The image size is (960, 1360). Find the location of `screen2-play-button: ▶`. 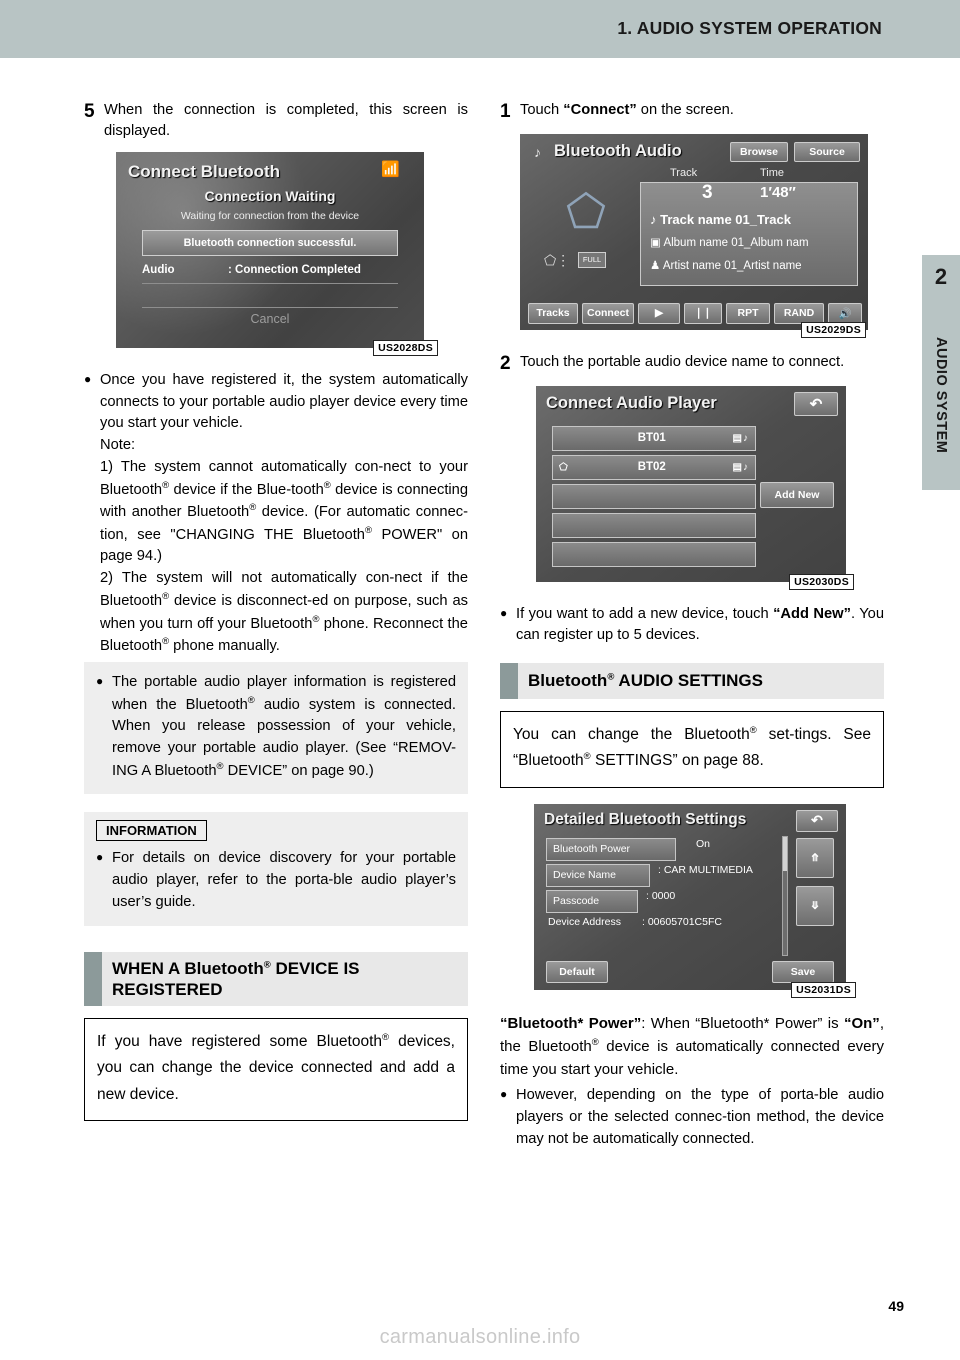

screen2-play-button: ▶ is located at coordinates (659, 313).